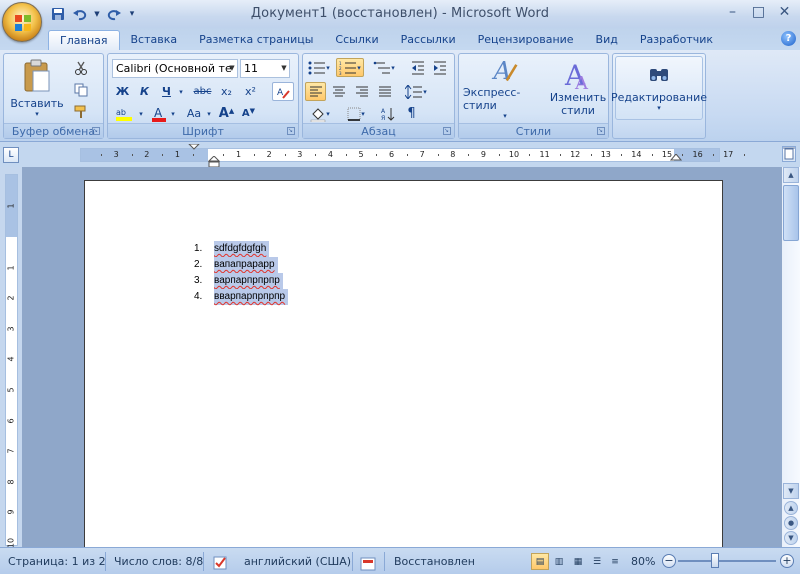 This screenshot has height=574, width=800. I want to click on close-button: ✕, so click(784, 12).